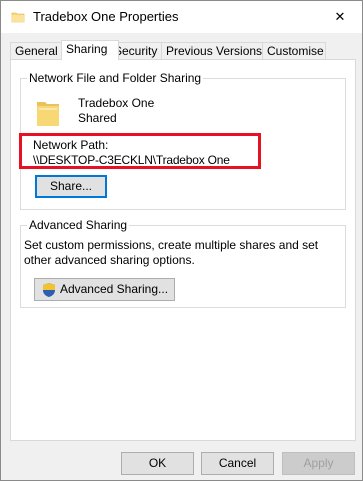 The image size is (363, 481). I want to click on tab-previous-versions: Previous Versions, so click(213, 50).